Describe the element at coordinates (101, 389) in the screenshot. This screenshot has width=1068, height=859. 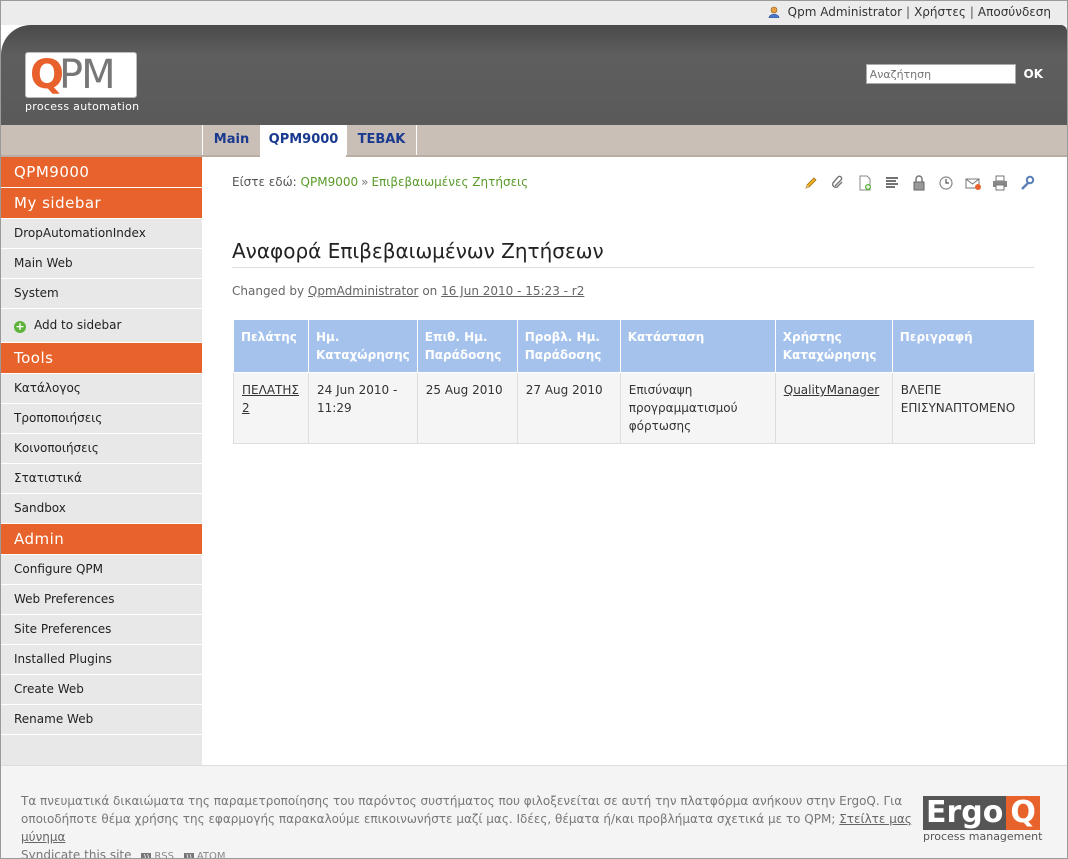
I see `sidebar-item-catalog: Κατάλογος` at that location.